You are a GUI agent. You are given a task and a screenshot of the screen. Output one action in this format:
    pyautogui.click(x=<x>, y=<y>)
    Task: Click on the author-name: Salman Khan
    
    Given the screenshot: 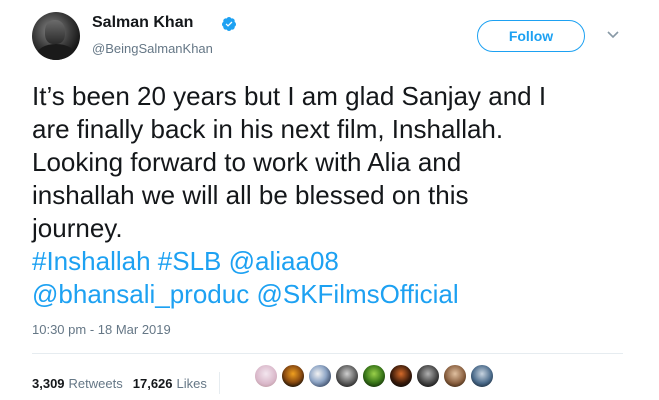 What is the action you would take?
    pyautogui.click(x=142, y=23)
    